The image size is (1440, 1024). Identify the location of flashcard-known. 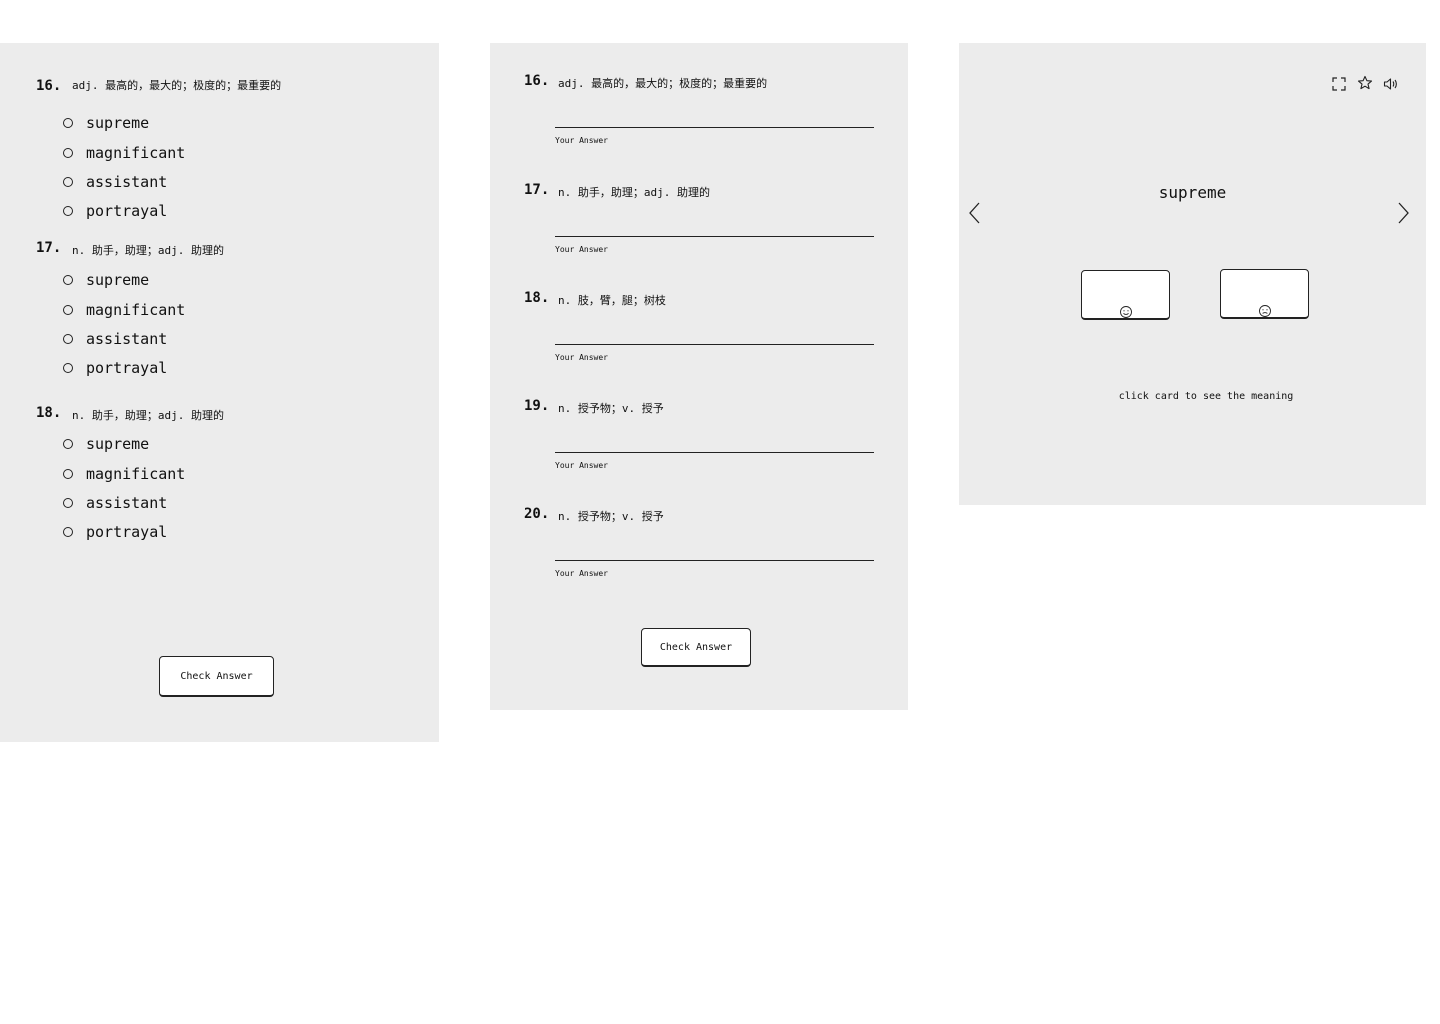
(1125, 295).